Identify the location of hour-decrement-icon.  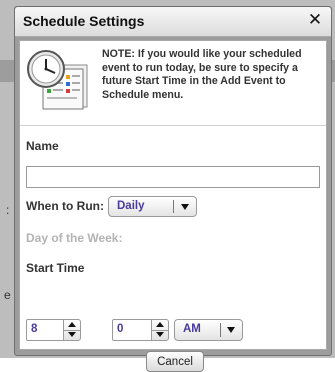
(72, 335).